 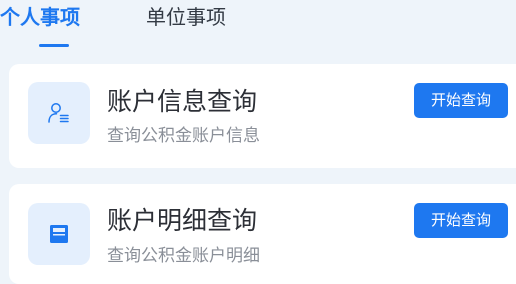 What do you see at coordinates (182, 220) in the screenshot?
I see `card-title: 账户明细查询` at bounding box center [182, 220].